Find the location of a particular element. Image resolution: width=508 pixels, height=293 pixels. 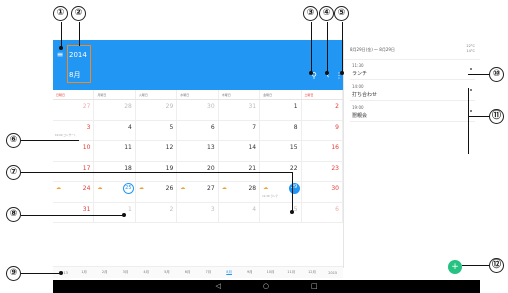

event-title: 打ち合わせ is located at coordinates (365, 95).